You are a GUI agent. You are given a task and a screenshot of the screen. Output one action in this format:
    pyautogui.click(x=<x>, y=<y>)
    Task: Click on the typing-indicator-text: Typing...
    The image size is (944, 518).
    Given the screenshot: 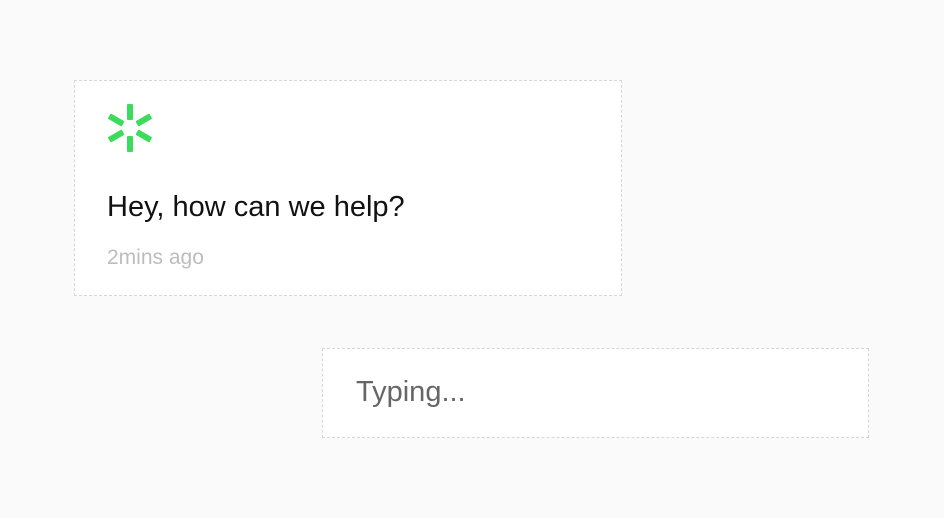 What is the action you would take?
    pyautogui.click(x=411, y=392)
    